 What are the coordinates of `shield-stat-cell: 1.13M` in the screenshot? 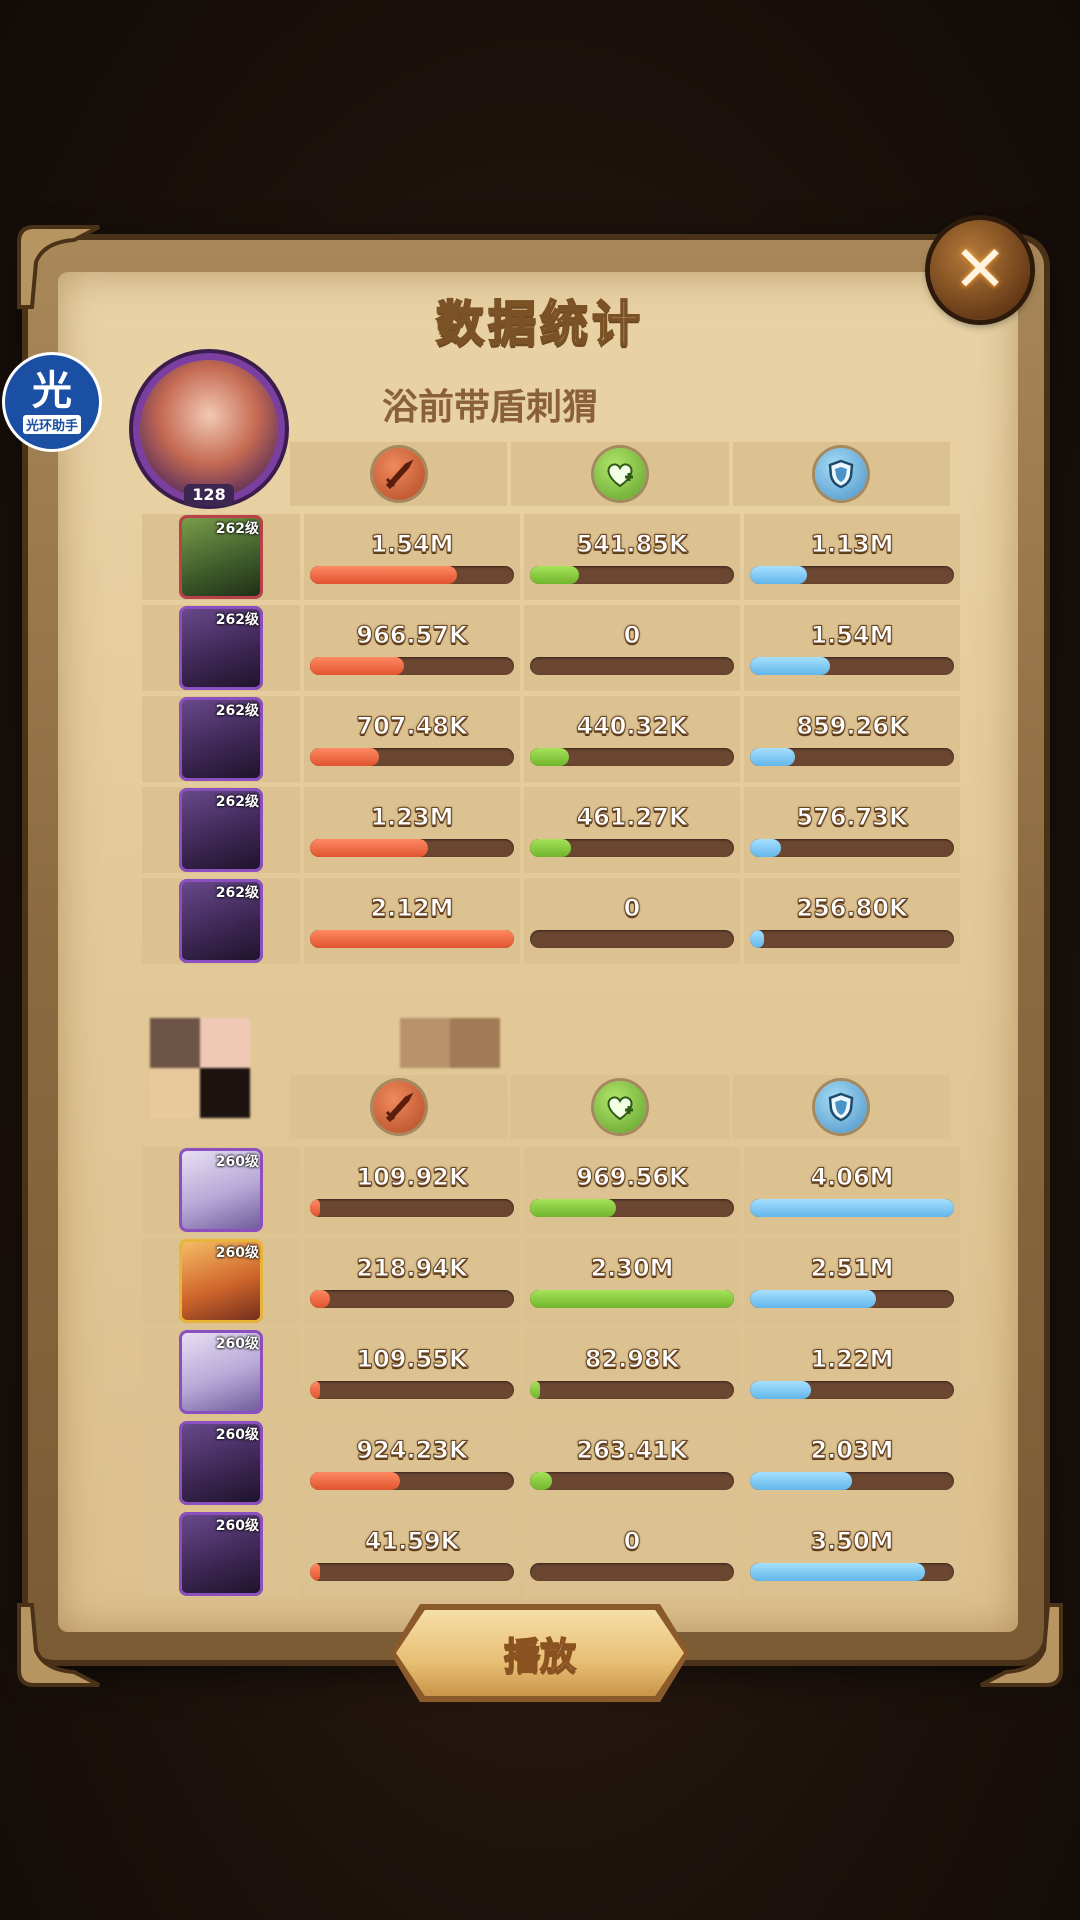 It's located at (852, 557).